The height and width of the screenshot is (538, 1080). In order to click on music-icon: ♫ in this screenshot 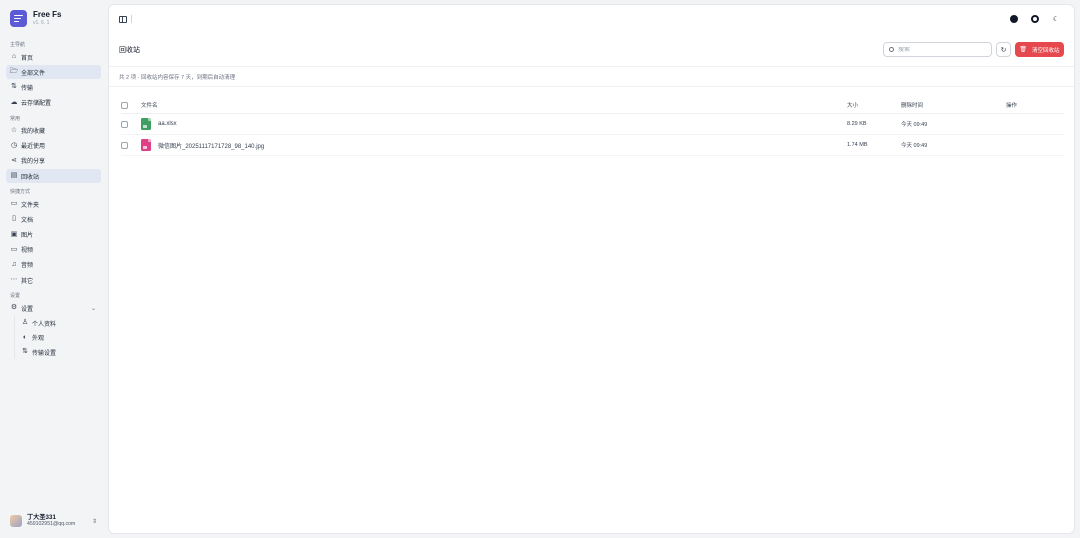, I will do `click(14, 264)`.